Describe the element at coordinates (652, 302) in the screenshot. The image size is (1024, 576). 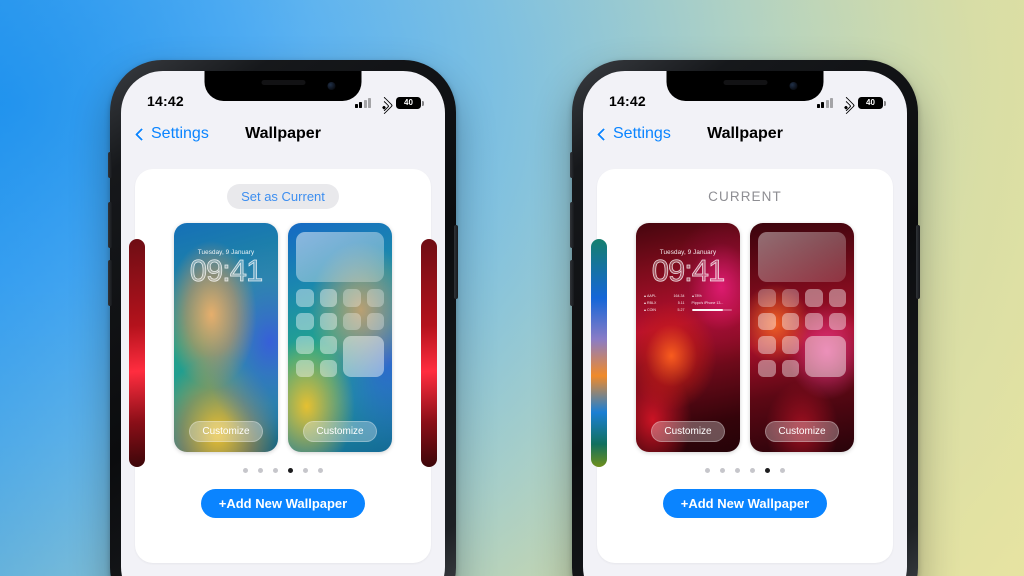
I see `stock-ticker: RBLX` at that location.